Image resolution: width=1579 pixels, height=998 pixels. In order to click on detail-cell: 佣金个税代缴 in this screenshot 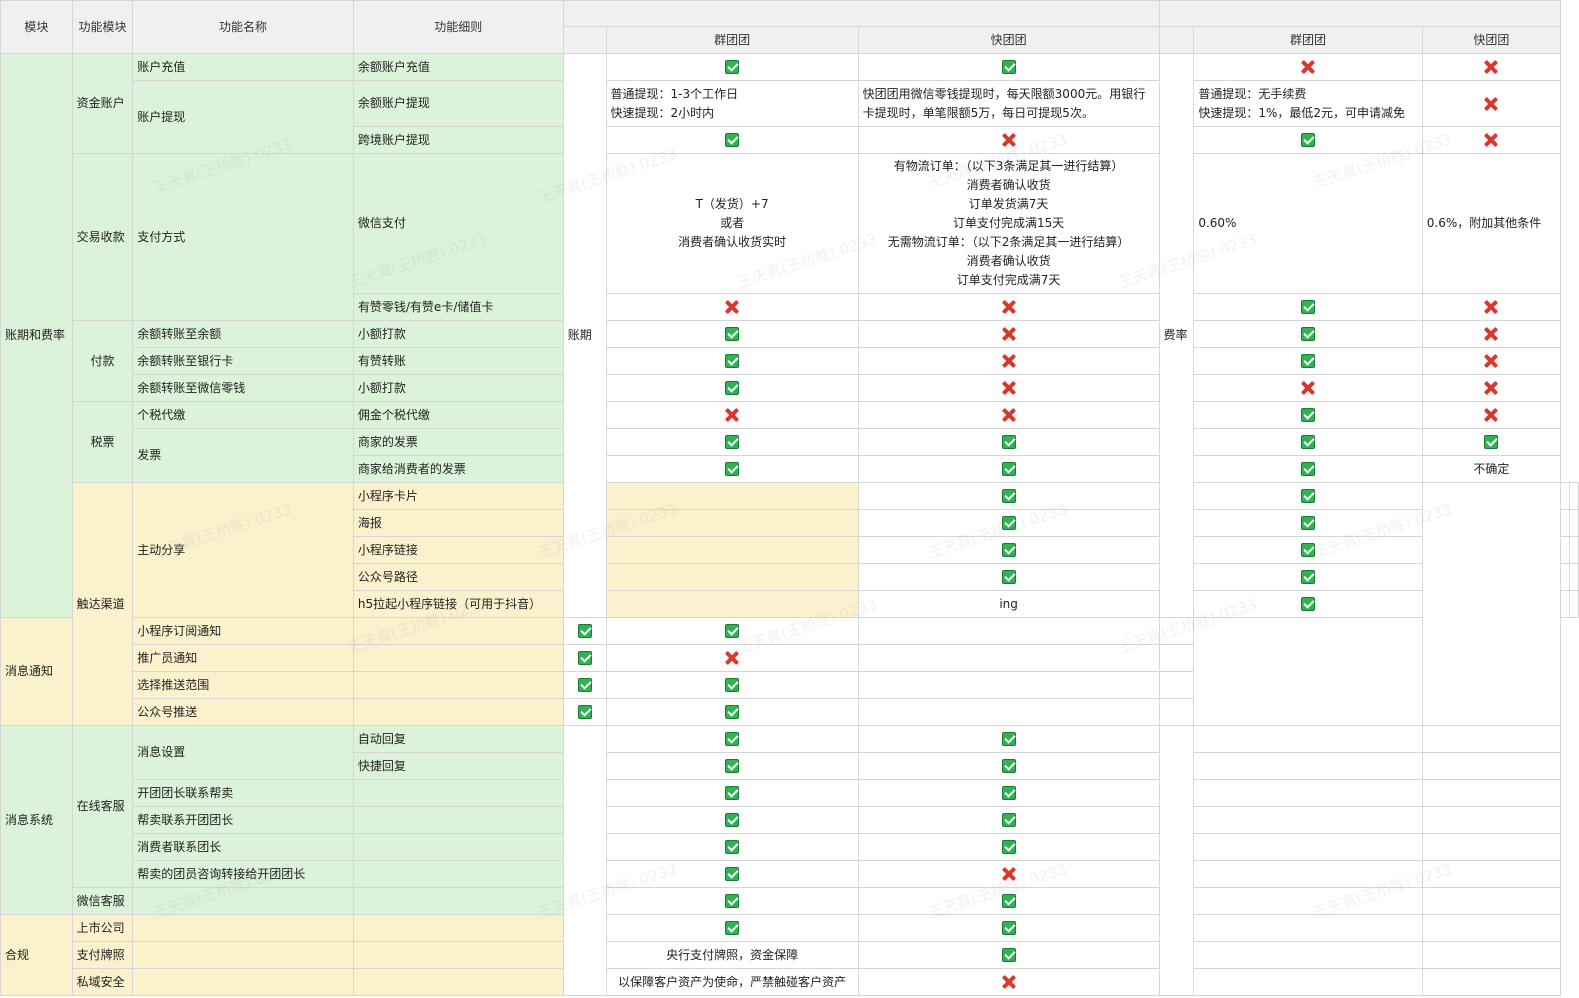, I will do `click(458, 415)`.